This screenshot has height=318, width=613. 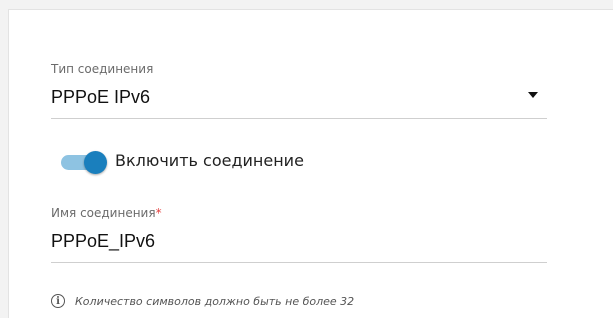 I want to click on toggle-knob, so click(x=95, y=162).